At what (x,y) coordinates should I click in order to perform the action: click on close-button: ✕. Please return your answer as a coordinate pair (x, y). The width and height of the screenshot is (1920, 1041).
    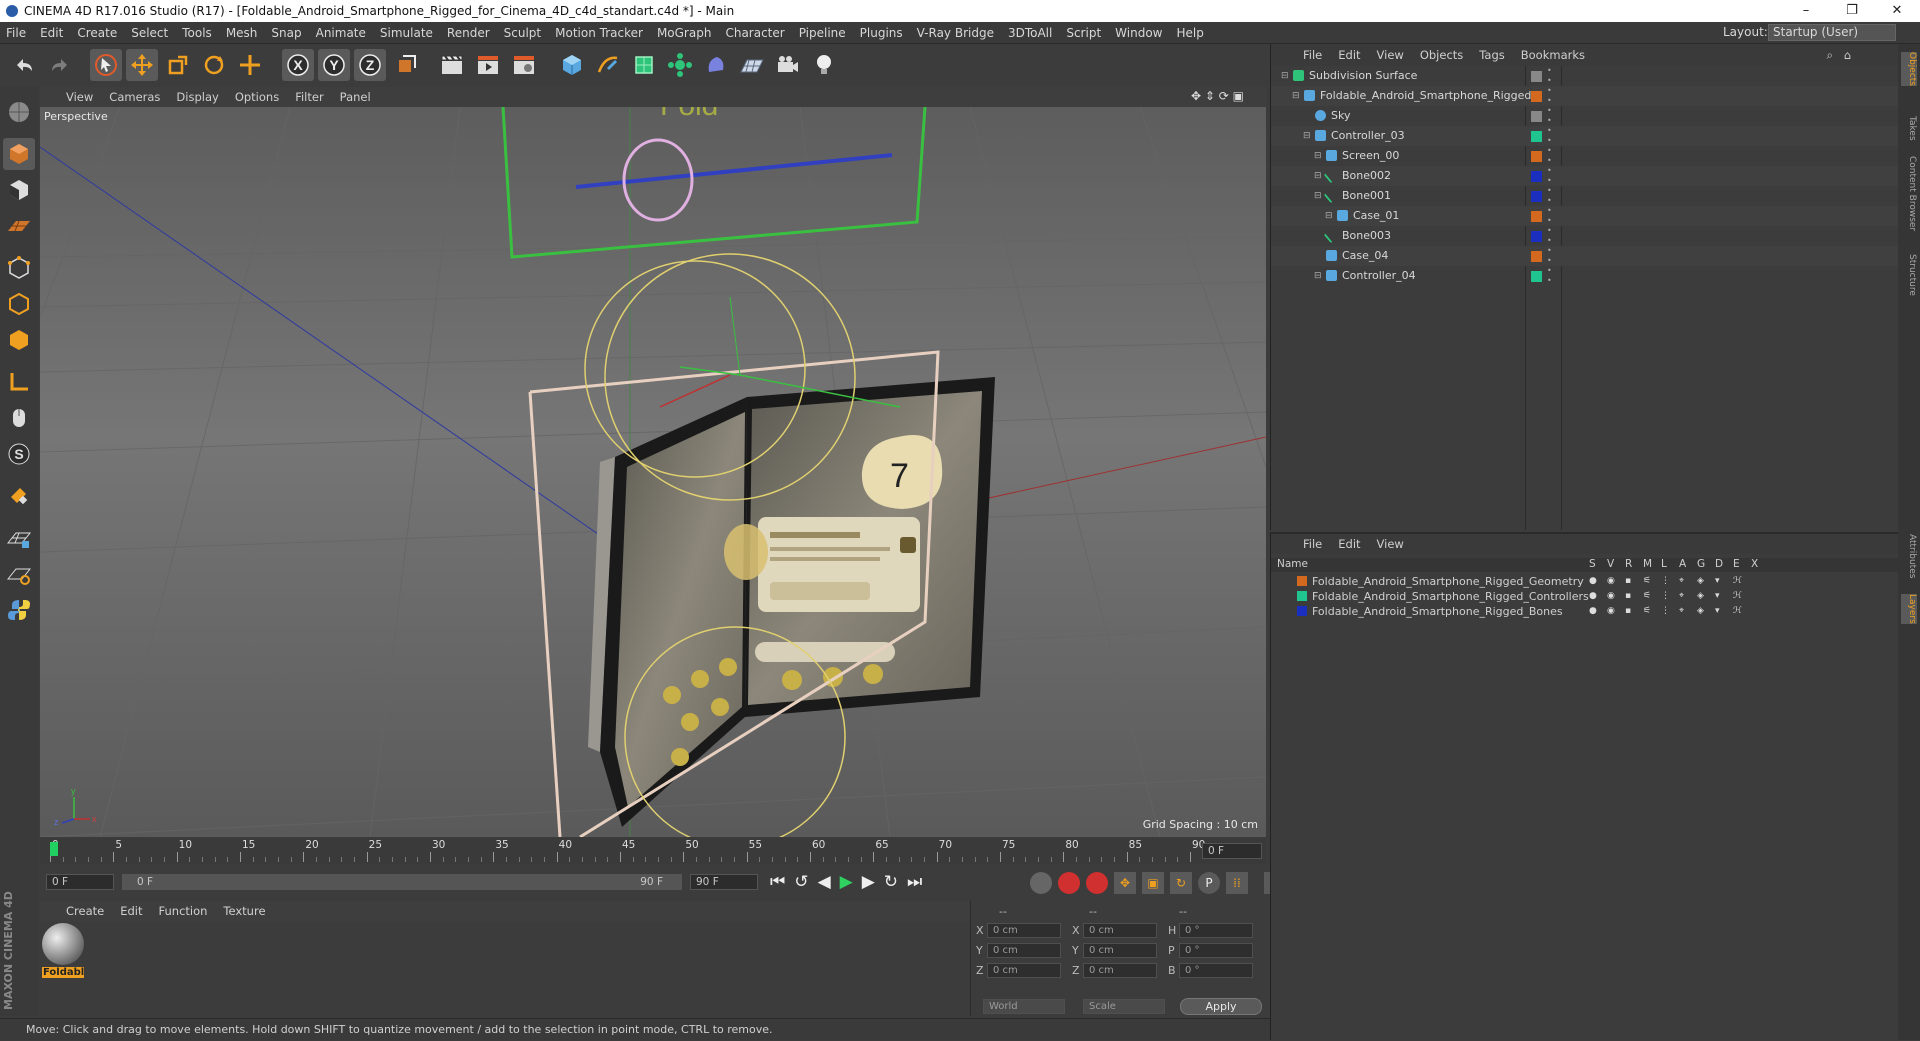
    Looking at the image, I should click on (1897, 11).